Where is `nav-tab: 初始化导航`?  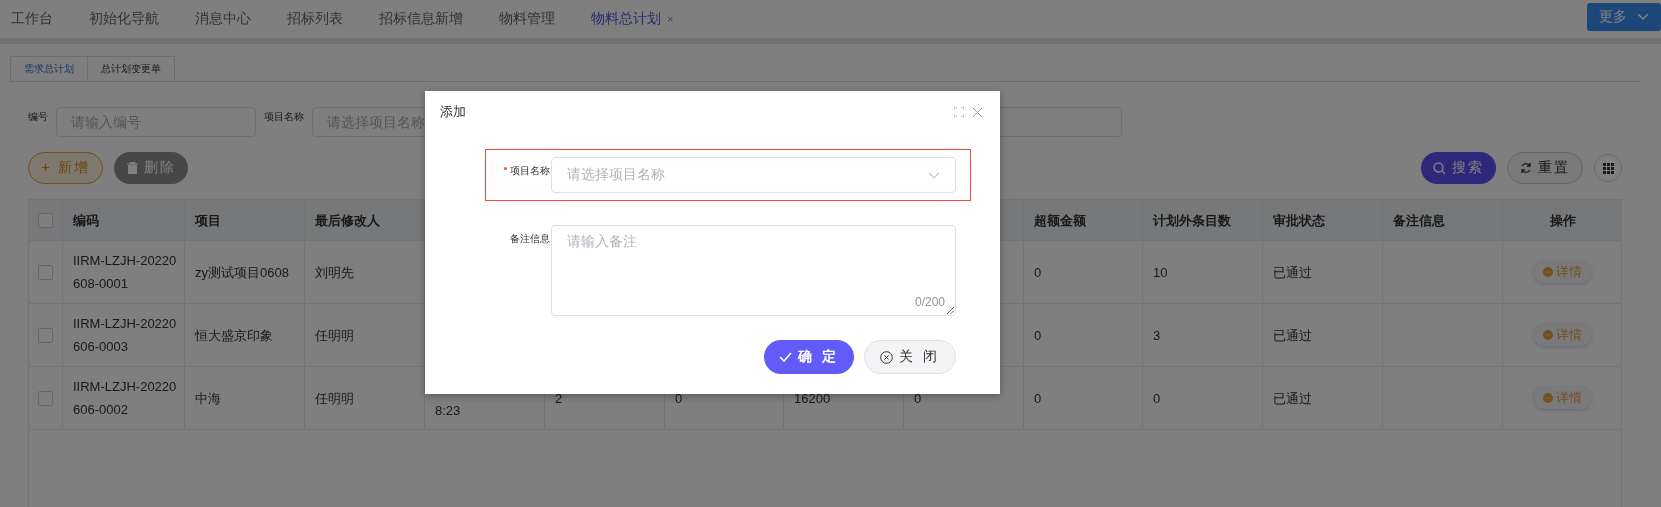 nav-tab: 初始化导航 is located at coordinates (124, 19).